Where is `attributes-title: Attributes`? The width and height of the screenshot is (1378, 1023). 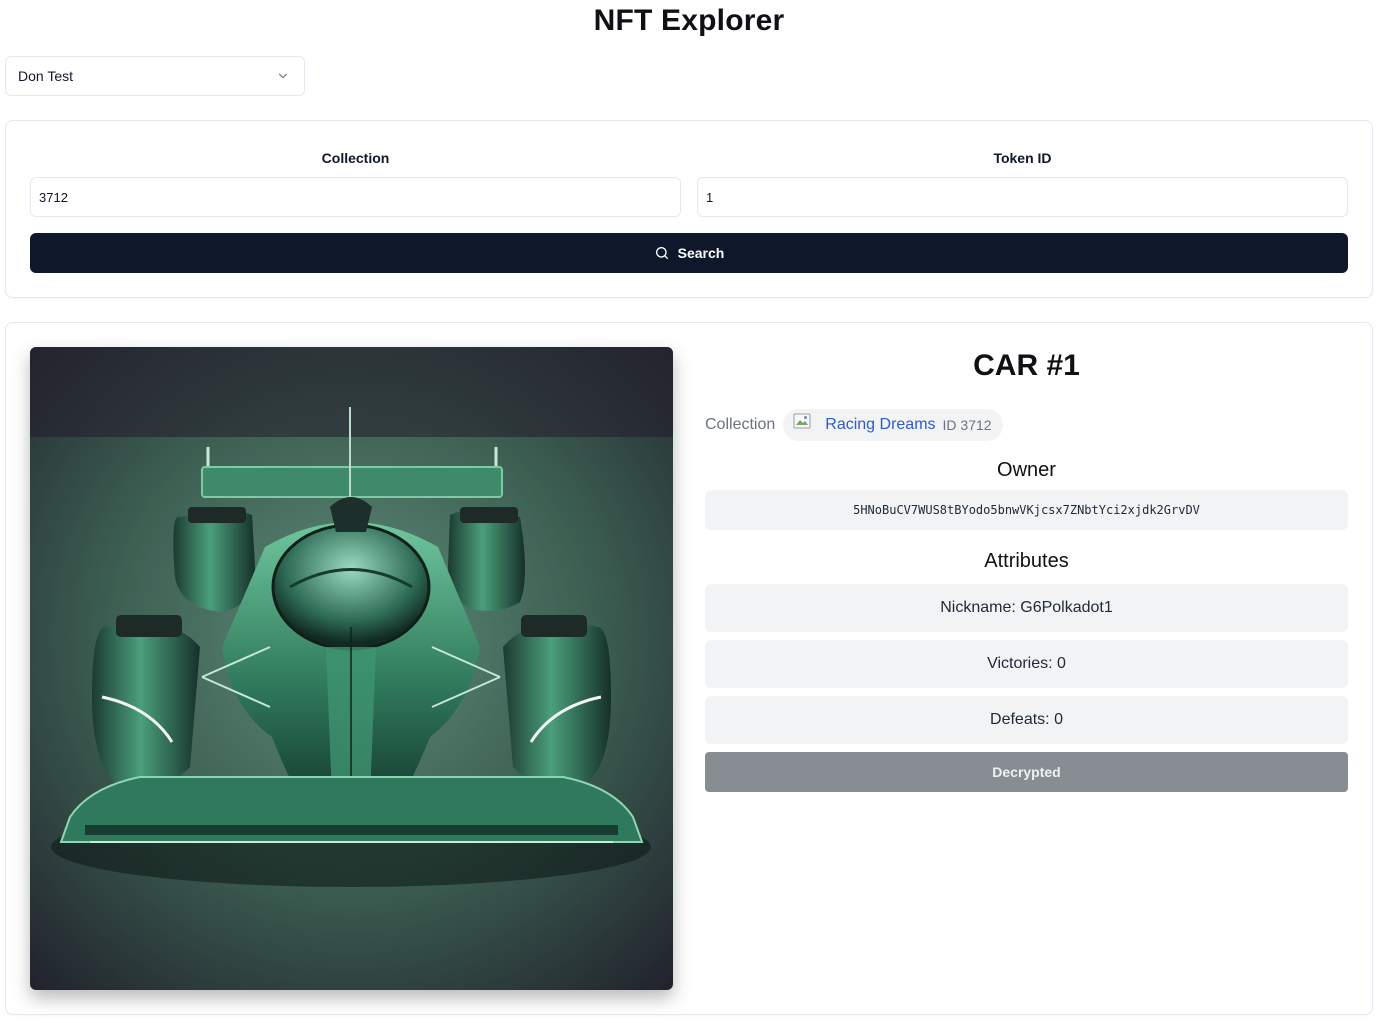
attributes-title: Attributes is located at coordinates (1026, 561).